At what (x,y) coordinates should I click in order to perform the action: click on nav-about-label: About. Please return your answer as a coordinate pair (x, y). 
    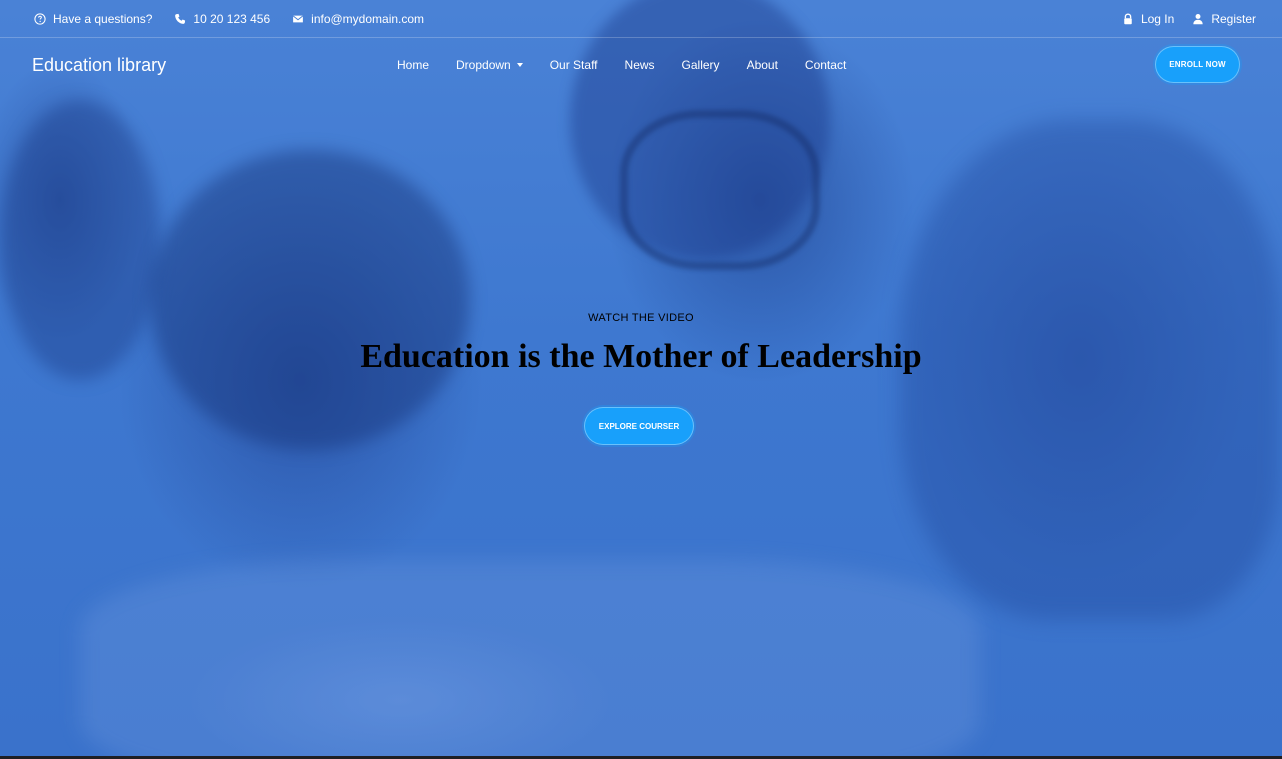
    Looking at the image, I should click on (762, 65).